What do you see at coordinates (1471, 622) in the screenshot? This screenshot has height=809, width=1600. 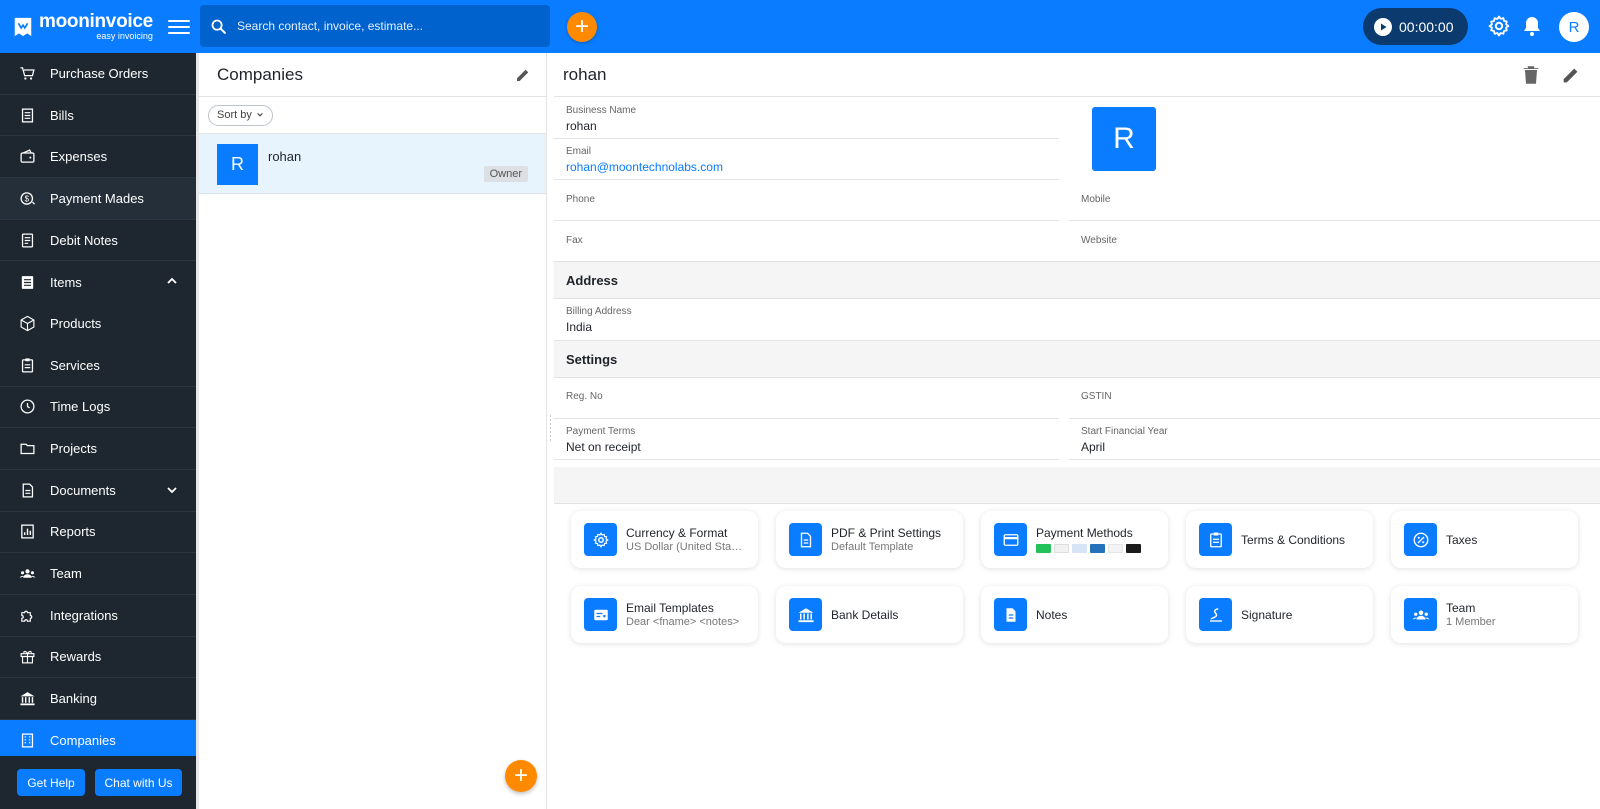 I see `card-subtitle: 1 Member` at bounding box center [1471, 622].